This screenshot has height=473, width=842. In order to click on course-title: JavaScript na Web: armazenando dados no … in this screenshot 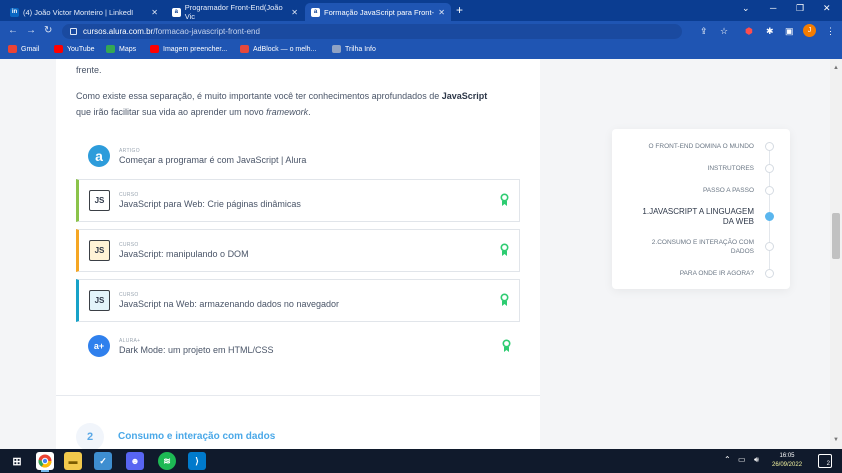, I will do `click(229, 304)`.